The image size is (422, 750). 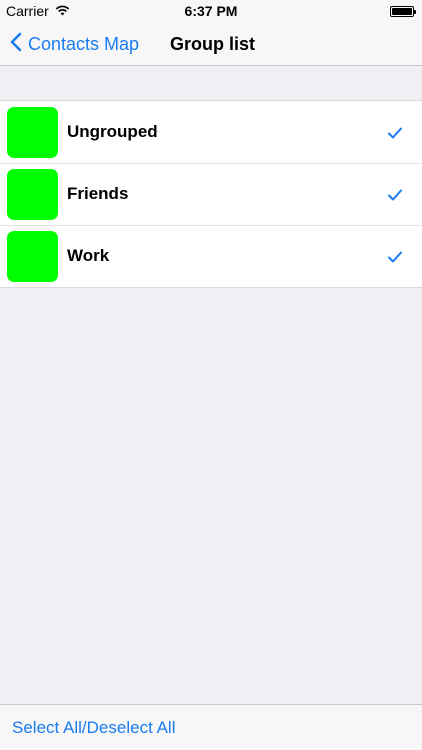 What do you see at coordinates (211, 132) in the screenshot?
I see `list-item-ungrouped: Ungrouped` at bounding box center [211, 132].